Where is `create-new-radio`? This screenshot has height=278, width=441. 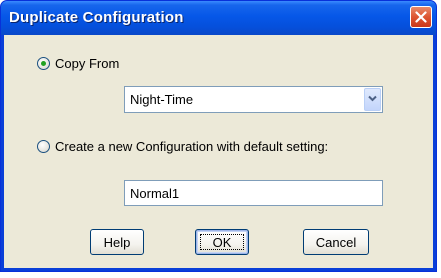
create-new-radio is located at coordinates (43, 146).